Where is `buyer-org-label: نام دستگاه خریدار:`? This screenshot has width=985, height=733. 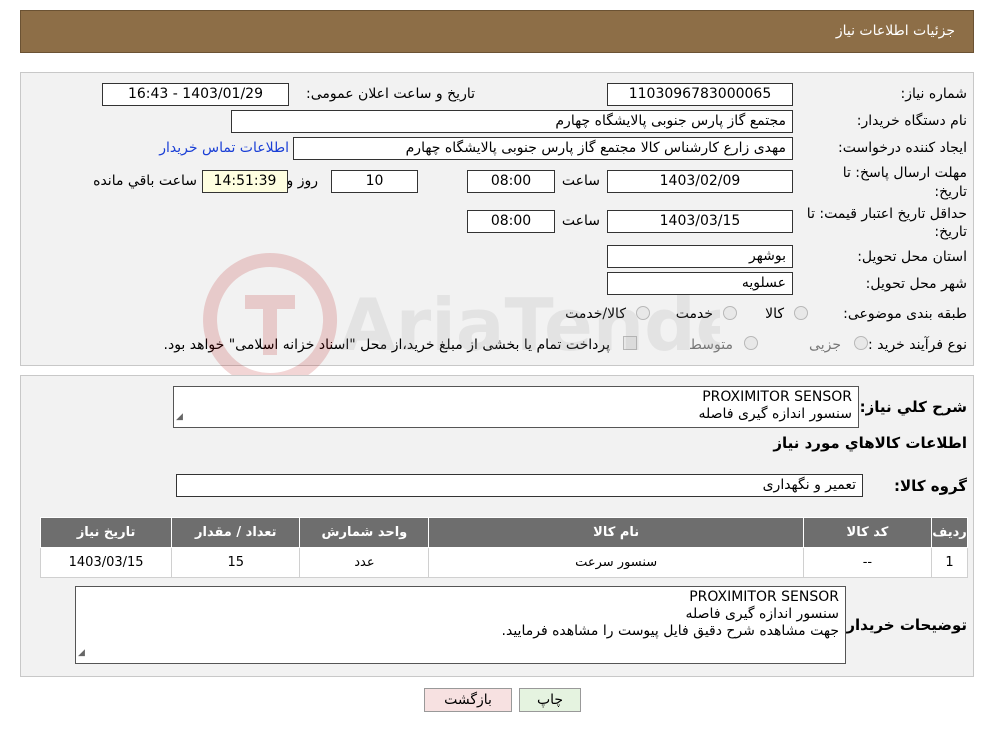
buyer-org-label: نام دستگاه خریدار: is located at coordinates (911, 121).